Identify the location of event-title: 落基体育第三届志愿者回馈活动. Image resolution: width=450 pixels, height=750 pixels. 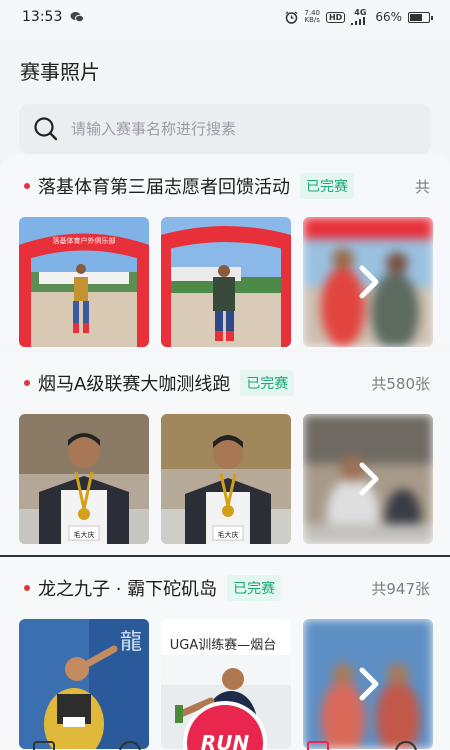
(164, 187).